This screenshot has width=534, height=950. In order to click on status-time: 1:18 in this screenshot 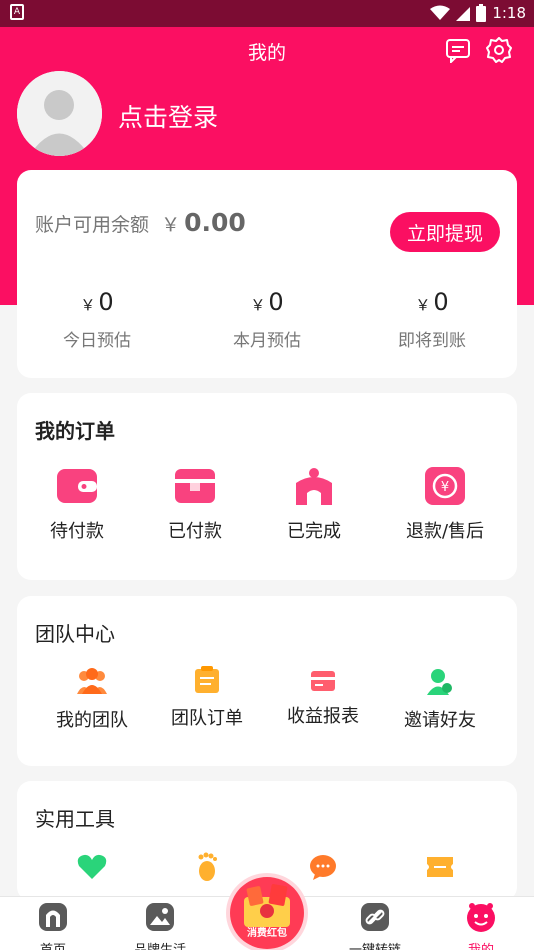, I will do `click(509, 13)`.